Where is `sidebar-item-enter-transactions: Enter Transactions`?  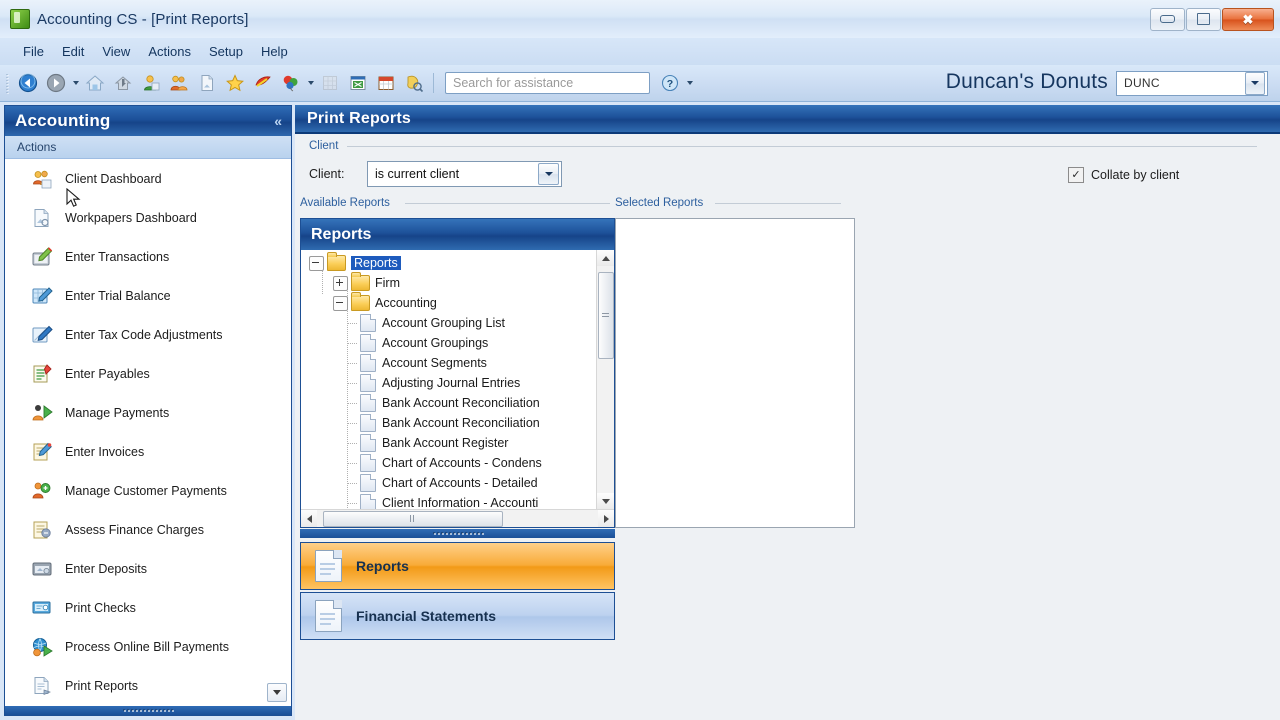 sidebar-item-enter-transactions: Enter Transactions is located at coordinates (148, 256).